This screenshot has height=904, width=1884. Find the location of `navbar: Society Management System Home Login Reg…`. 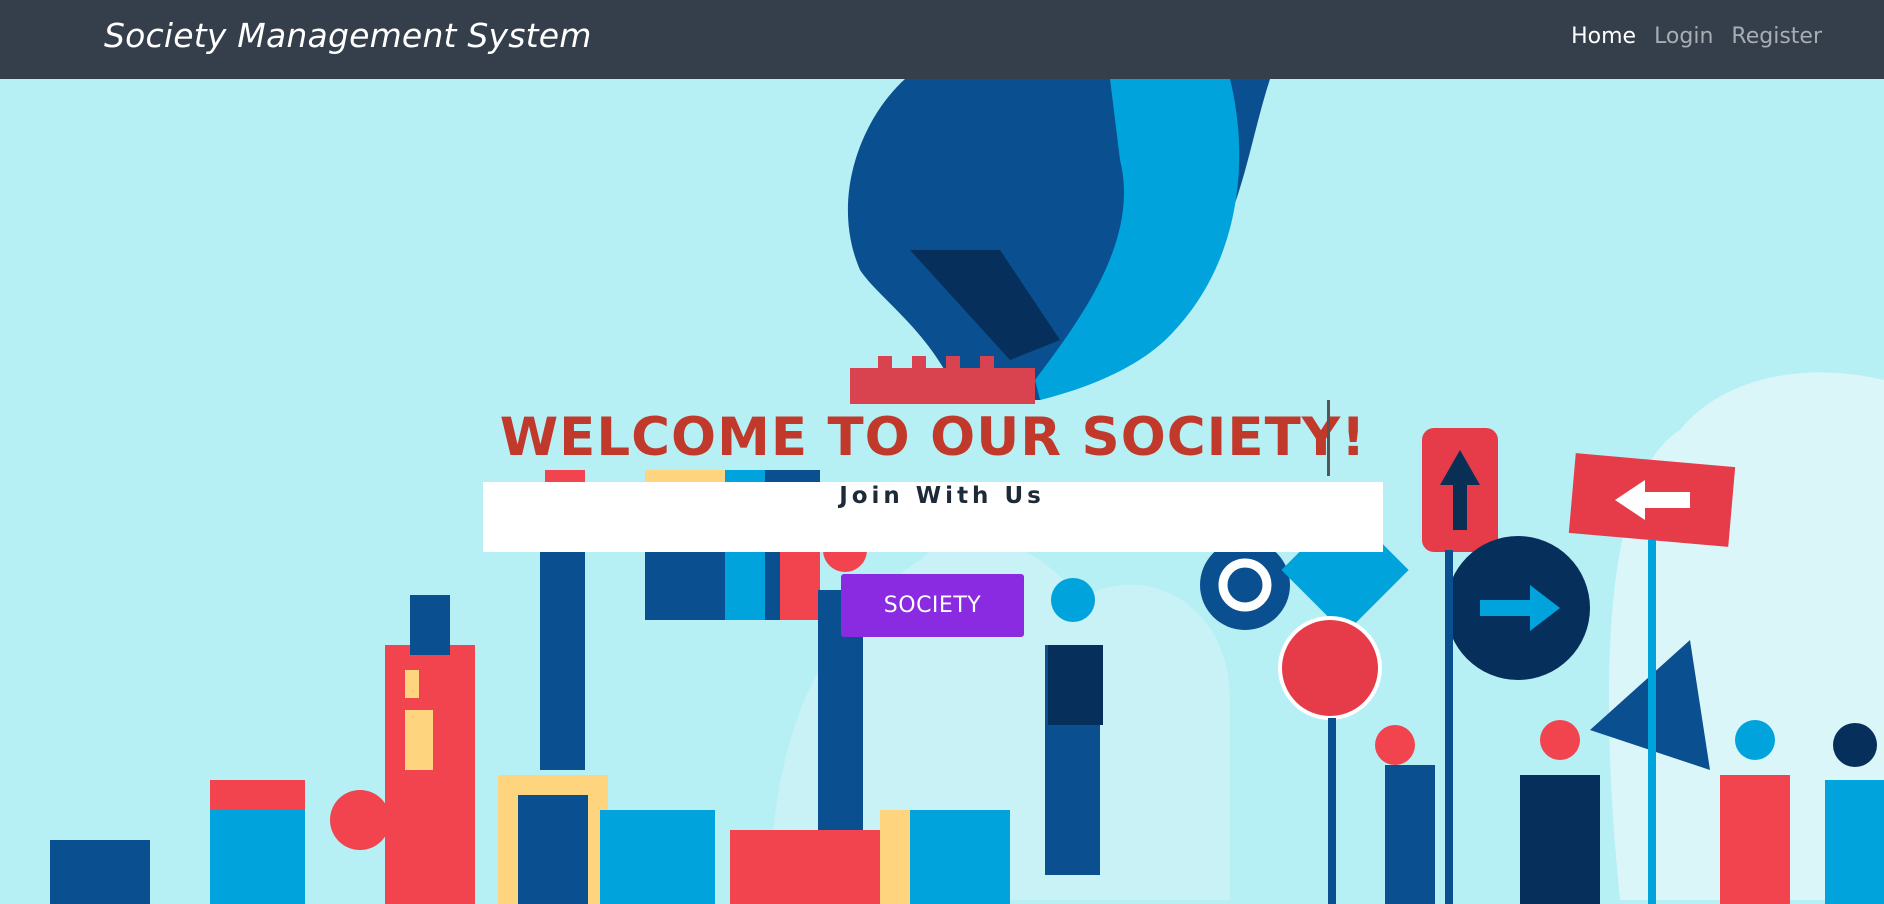

navbar: Society Management System Home Login Reg… is located at coordinates (942, 39).